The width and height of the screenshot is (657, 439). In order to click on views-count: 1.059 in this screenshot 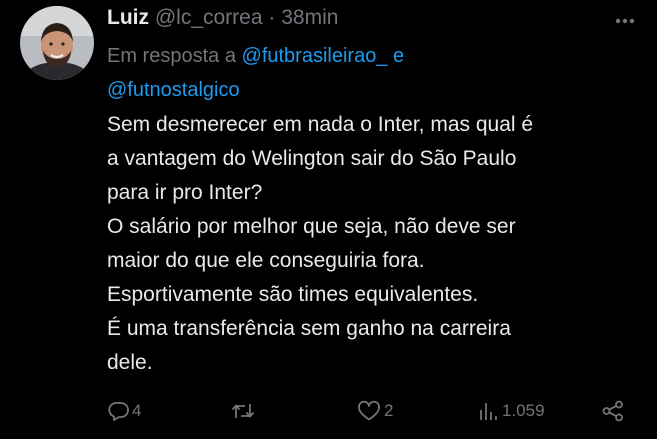, I will do `click(523, 410)`.